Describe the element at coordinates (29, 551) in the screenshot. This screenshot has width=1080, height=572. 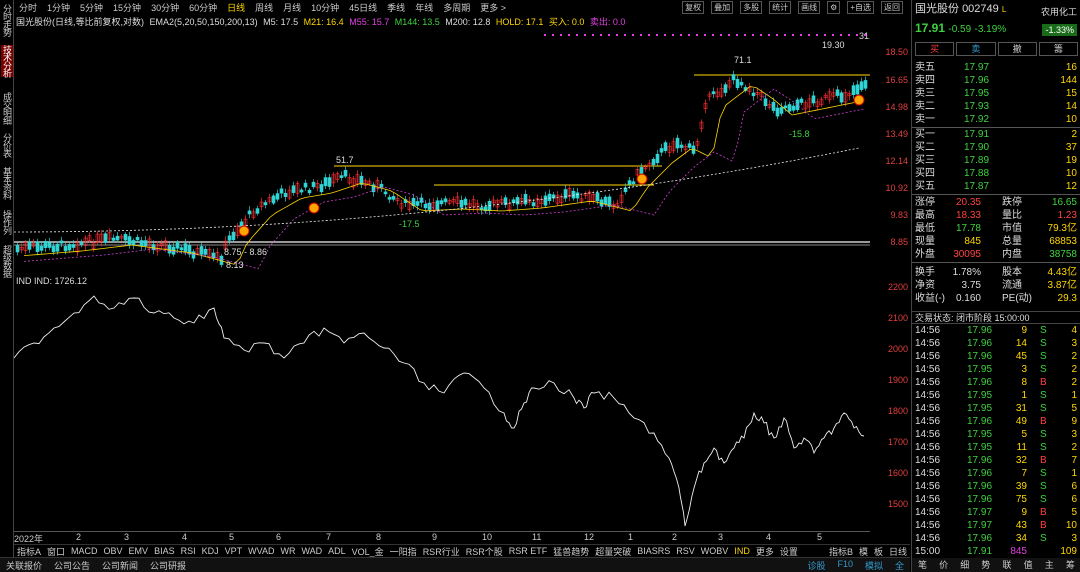
I see `ind-tab-0: 指标A` at that location.